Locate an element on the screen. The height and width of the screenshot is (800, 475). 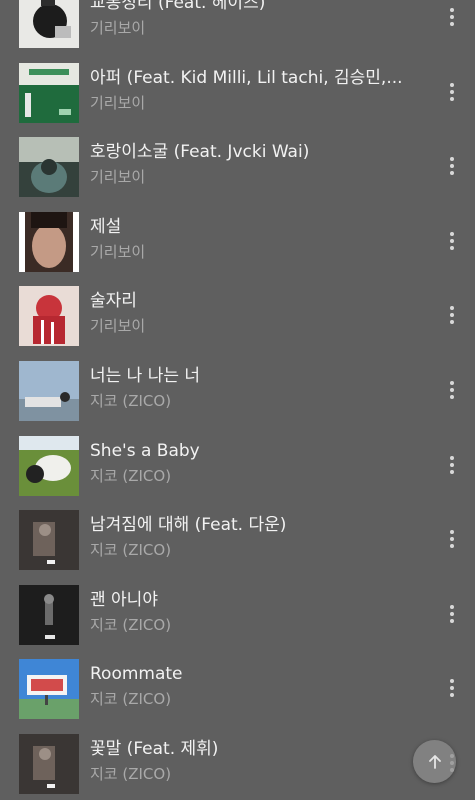
track-title: 술자리 is located at coordinates (113, 301).